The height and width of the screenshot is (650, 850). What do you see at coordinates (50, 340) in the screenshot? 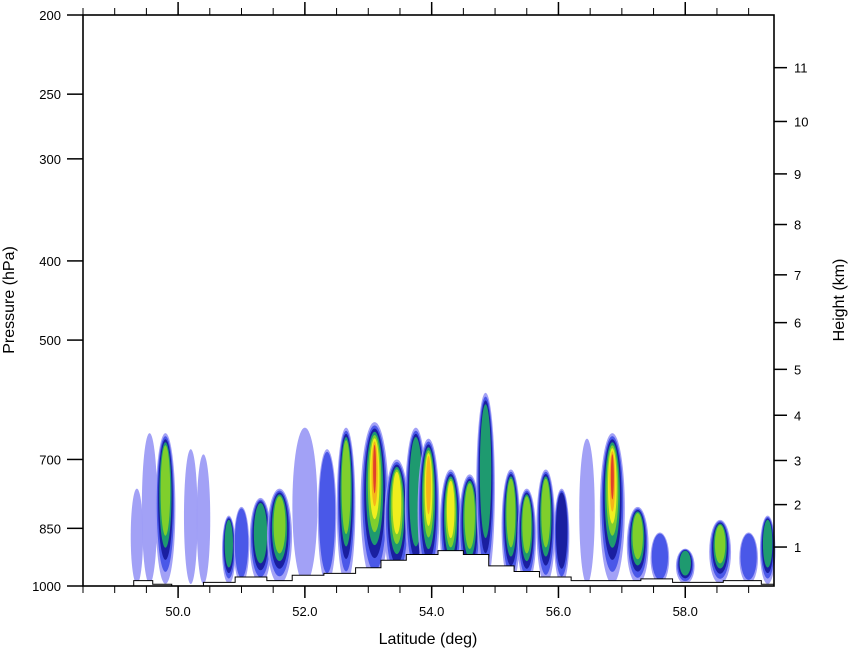
I see `y-tick-label: 500` at bounding box center [50, 340].